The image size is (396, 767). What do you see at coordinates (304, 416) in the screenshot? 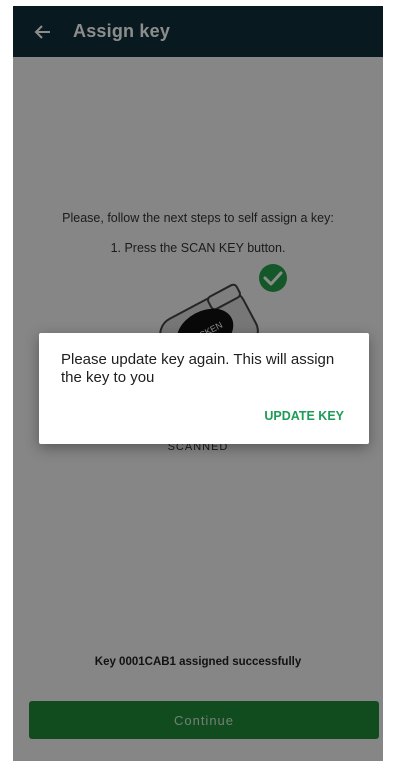
I see `update-key-button: UPDATE KEY` at bounding box center [304, 416].